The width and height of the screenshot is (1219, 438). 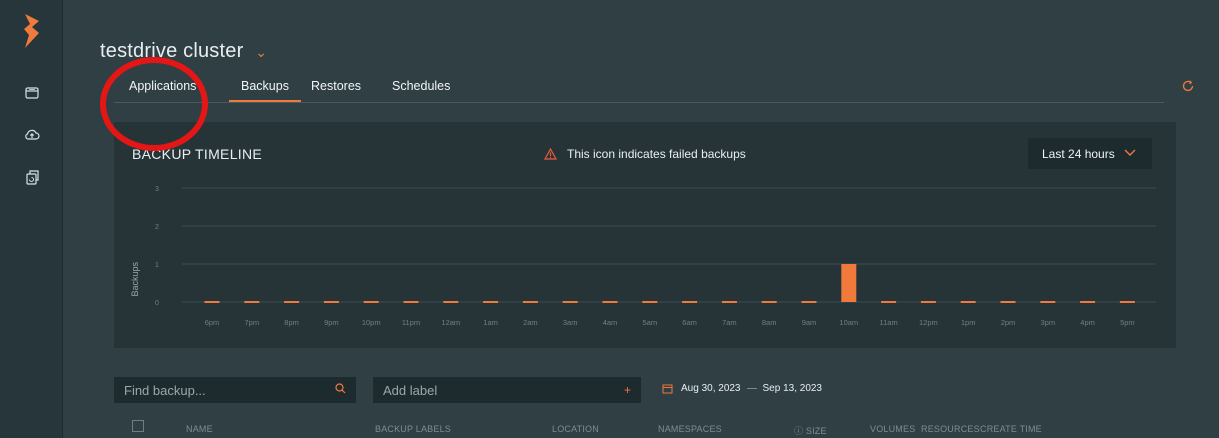 I want to click on tab-applications: Applications, so click(x=162, y=86).